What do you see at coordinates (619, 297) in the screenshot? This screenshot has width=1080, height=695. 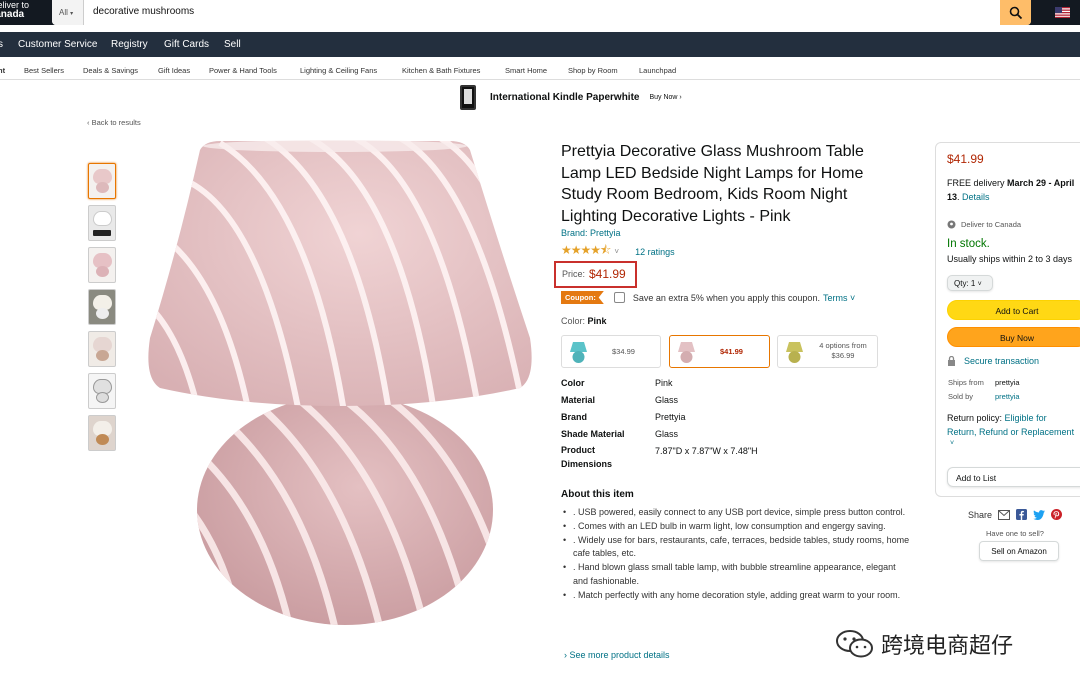 I see `coupon-checkbox` at bounding box center [619, 297].